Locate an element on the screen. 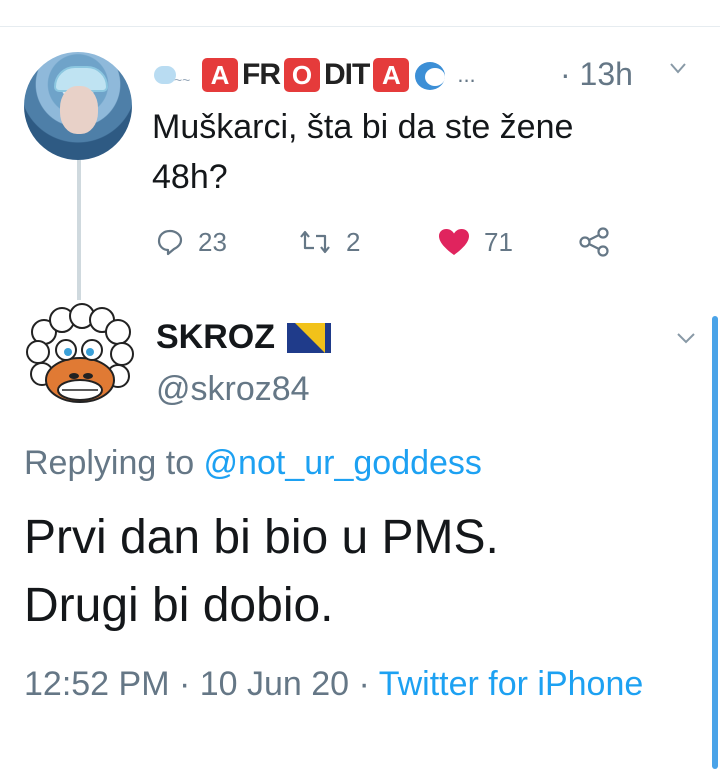 This screenshot has width=720, height=769. replying-prefix: Replying to is located at coordinates (114, 463).